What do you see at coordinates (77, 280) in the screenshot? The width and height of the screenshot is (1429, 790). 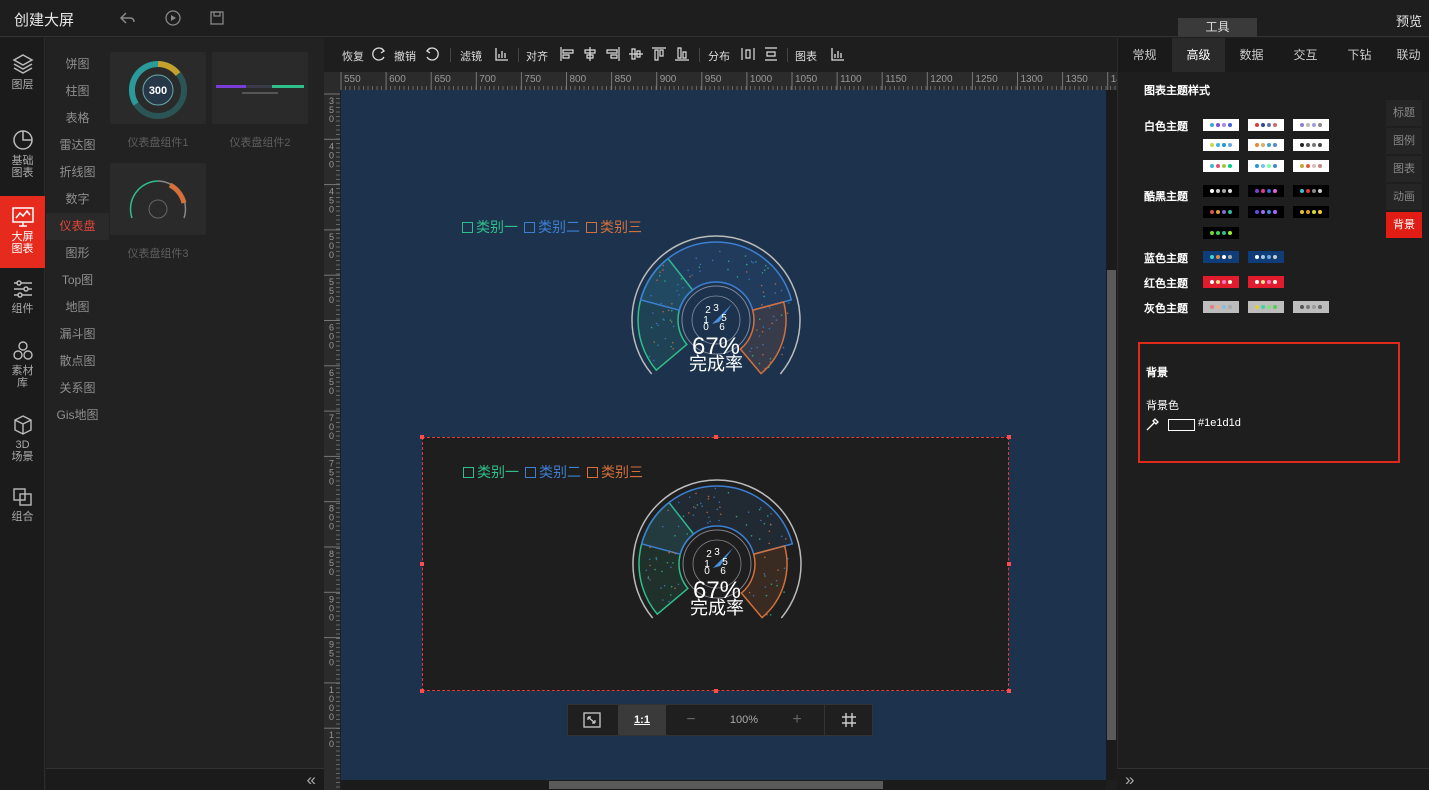 I see `subcat-top: Top图` at bounding box center [77, 280].